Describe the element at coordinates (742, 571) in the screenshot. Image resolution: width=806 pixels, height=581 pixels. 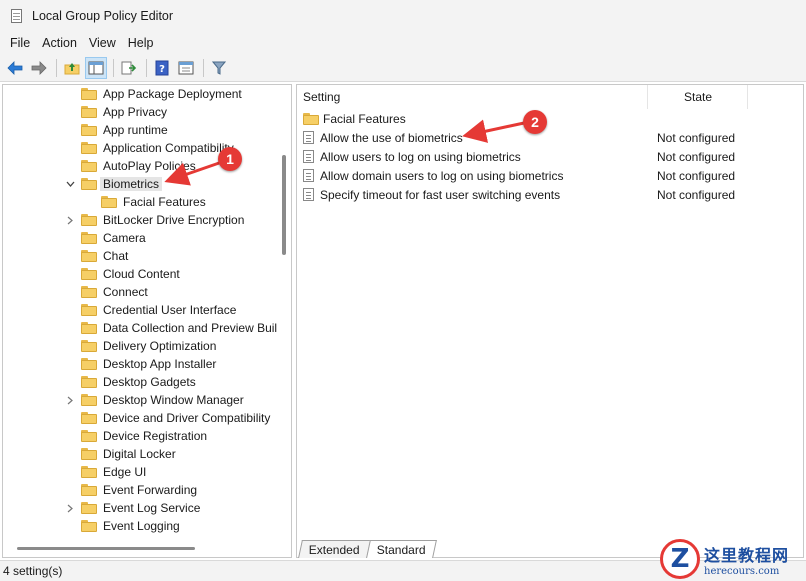
I see `watermark-url: herecours.com` at that location.